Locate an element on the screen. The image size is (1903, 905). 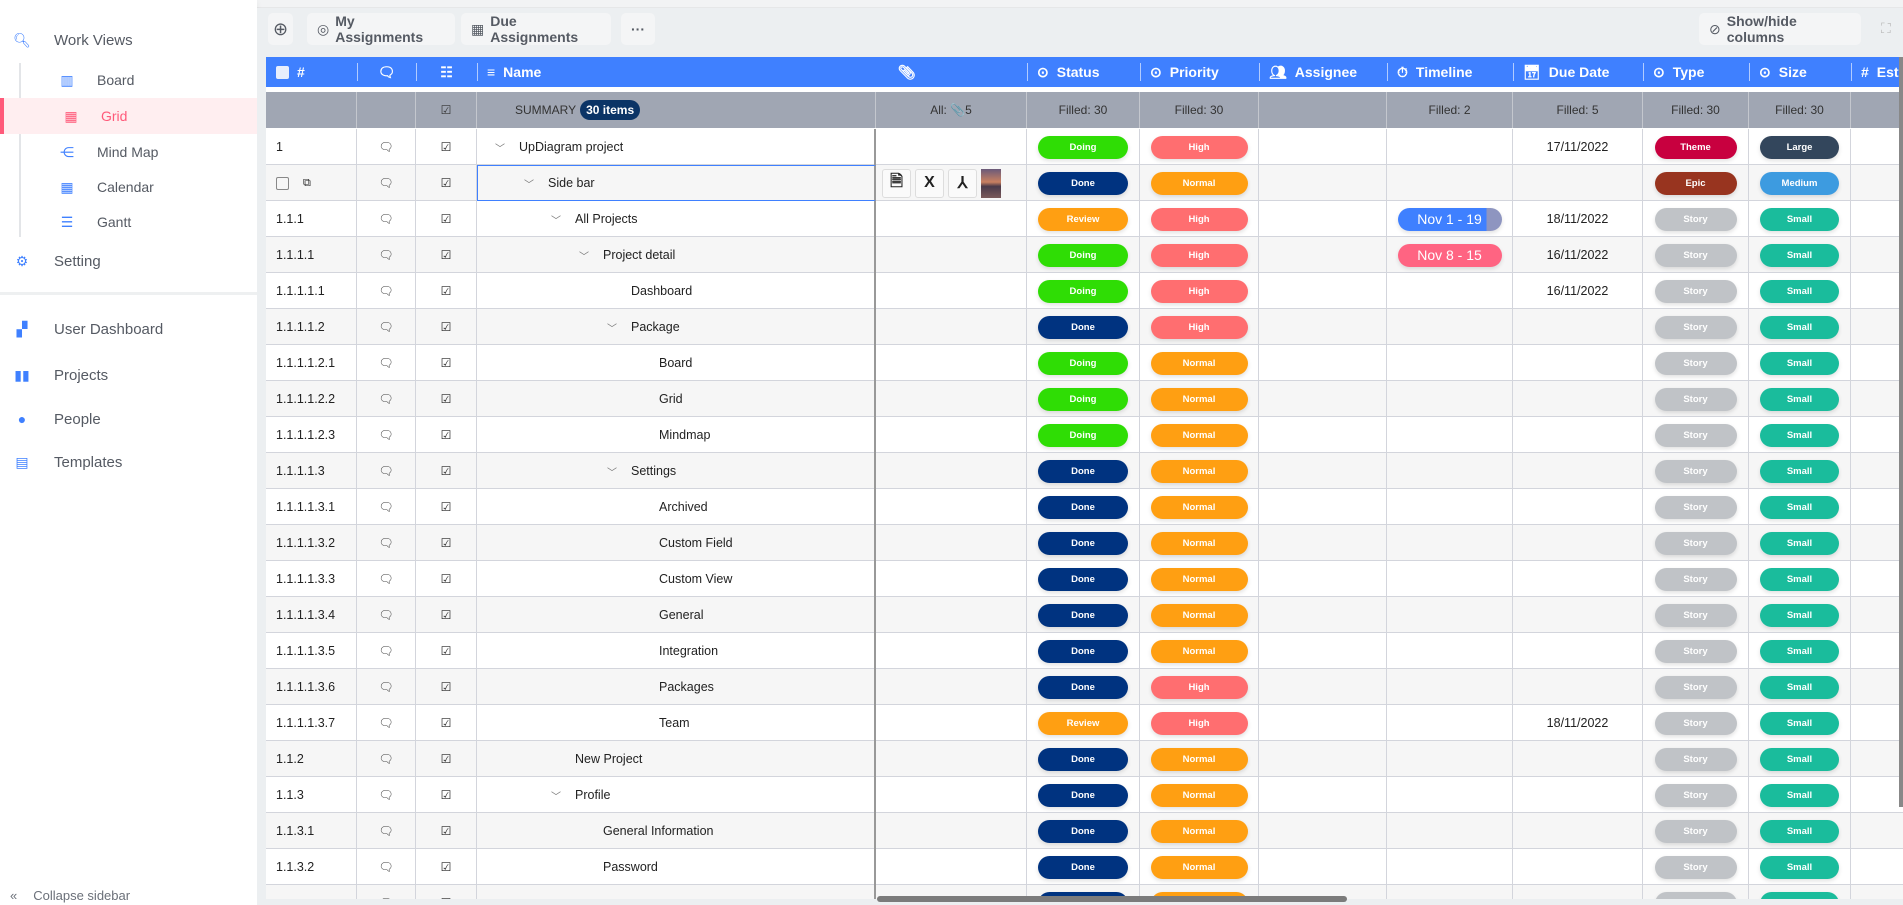
table-row: 1.1.1.1.2 🗨︎ ☑ ﹀ Package Done High Story Small is located at coordinates (1084, 327).